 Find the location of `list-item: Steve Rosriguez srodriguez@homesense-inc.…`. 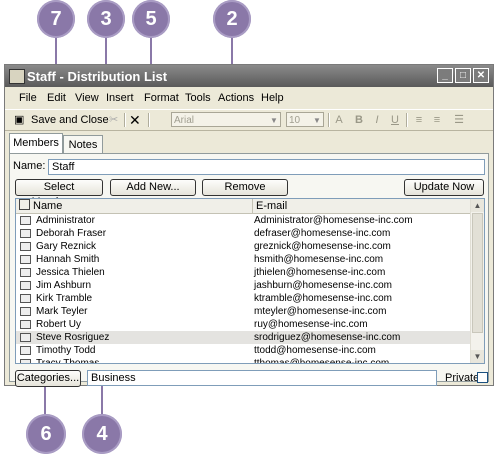

list-item: Steve Rosriguez srodriguez@homesense-inc.… is located at coordinates (244, 337).